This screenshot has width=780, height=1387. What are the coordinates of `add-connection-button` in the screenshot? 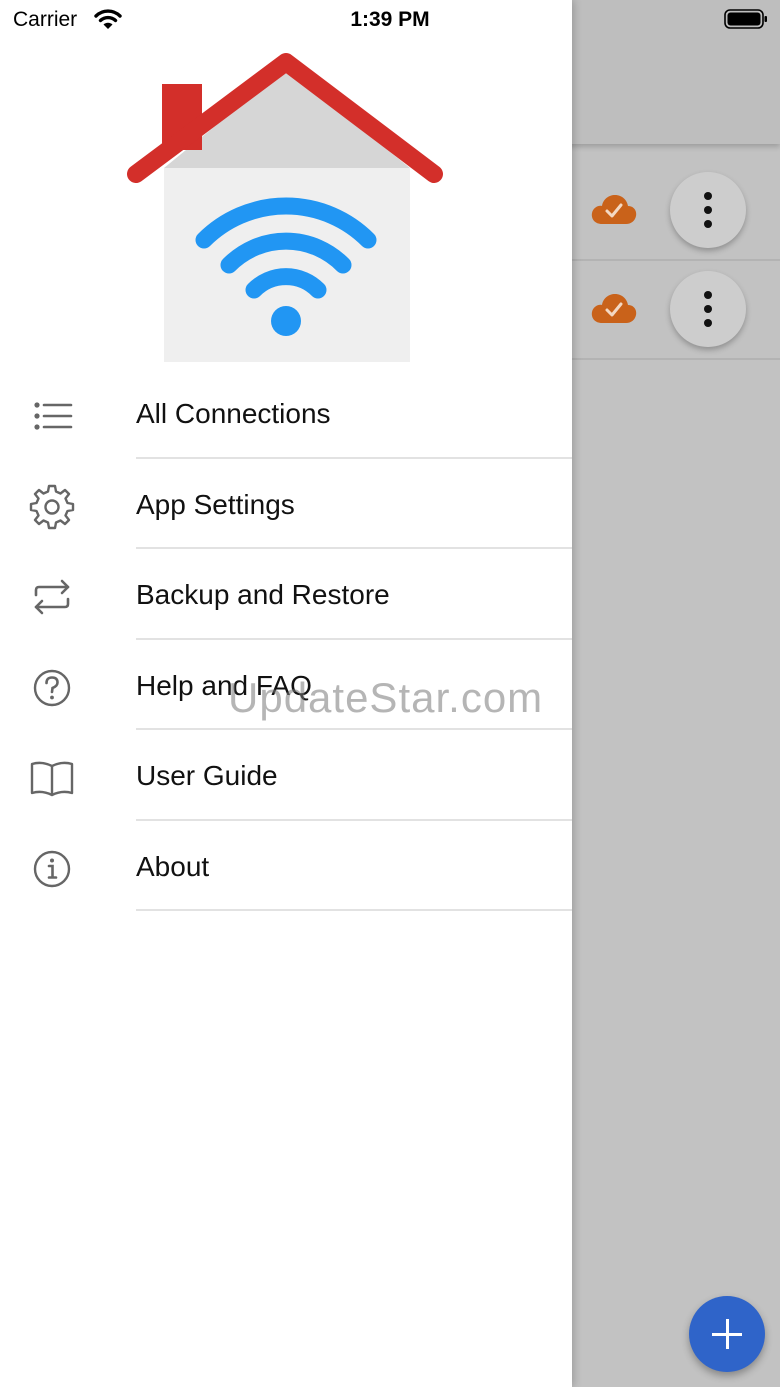 It's located at (727, 1334).